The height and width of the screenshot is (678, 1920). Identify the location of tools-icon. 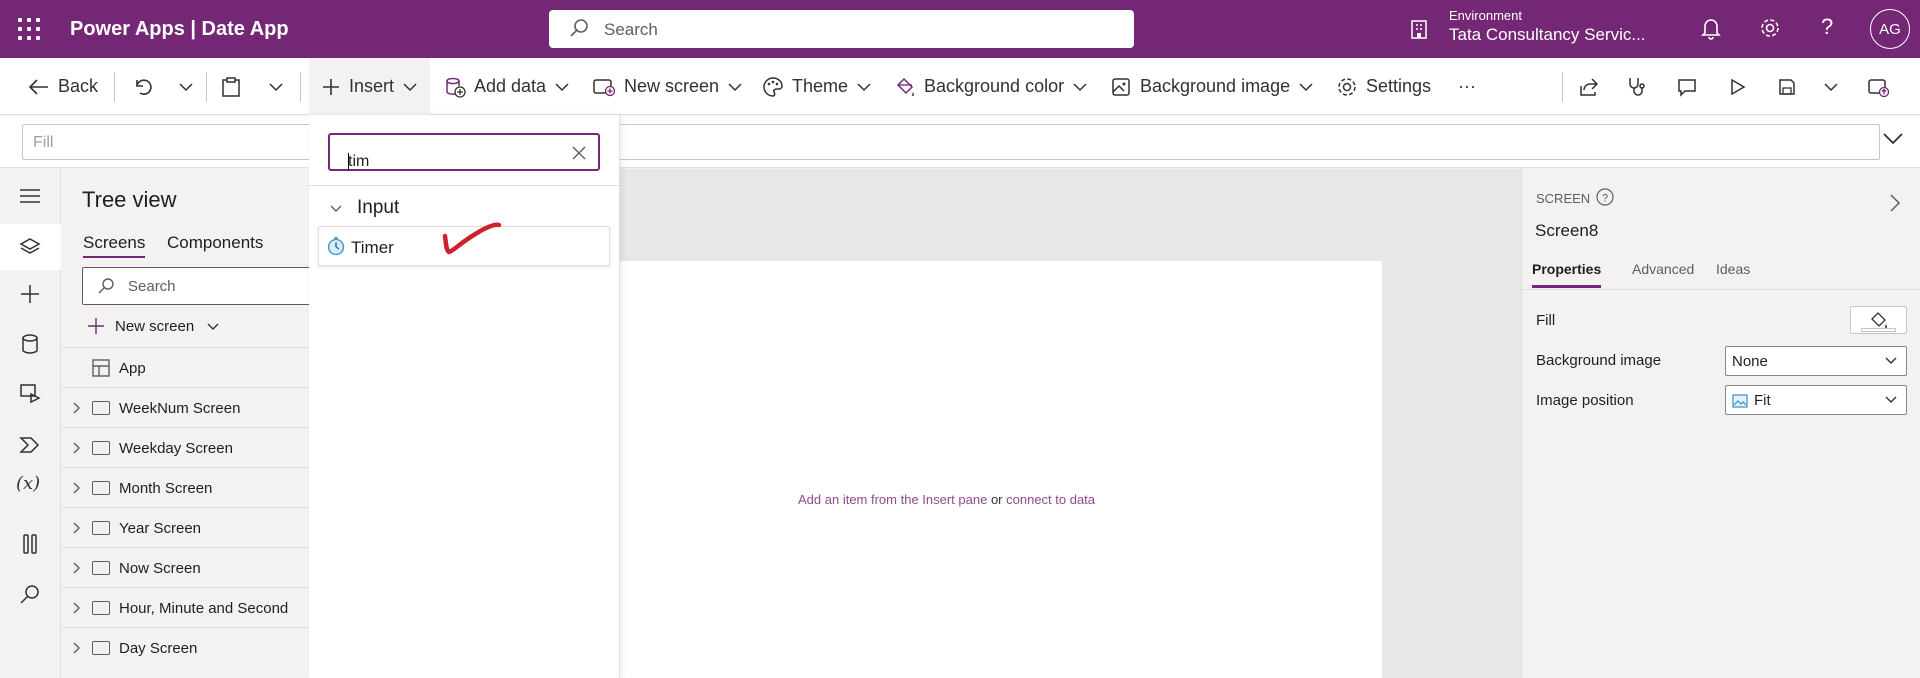
(30, 544).